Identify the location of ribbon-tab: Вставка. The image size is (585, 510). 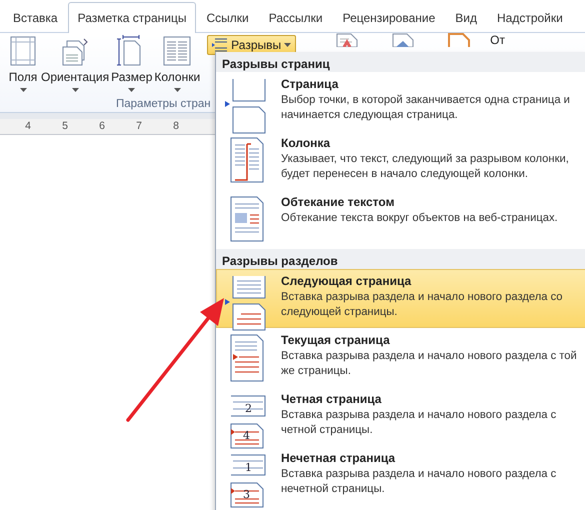
(35, 17).